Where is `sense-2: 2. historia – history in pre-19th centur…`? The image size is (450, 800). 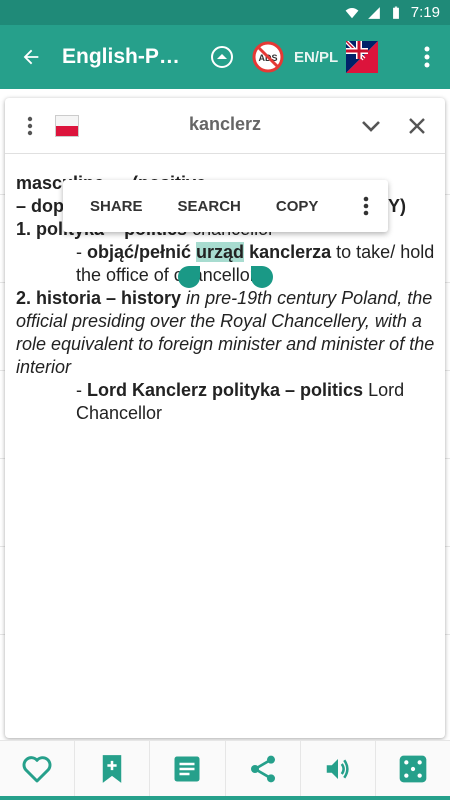
sense-2: 2. historia – history in pre-19th centur… is located at coordinates (226, 333).